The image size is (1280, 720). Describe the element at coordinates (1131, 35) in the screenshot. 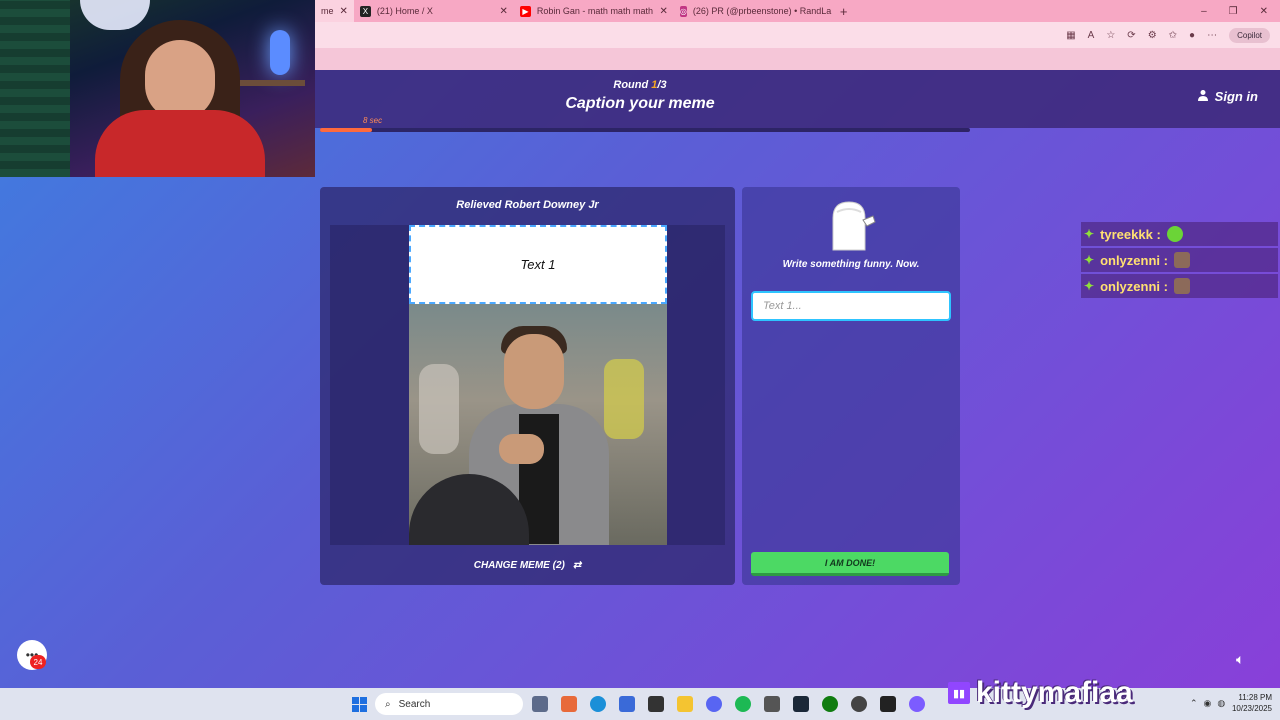

I see `refresh-icon: ⟳` at that location.